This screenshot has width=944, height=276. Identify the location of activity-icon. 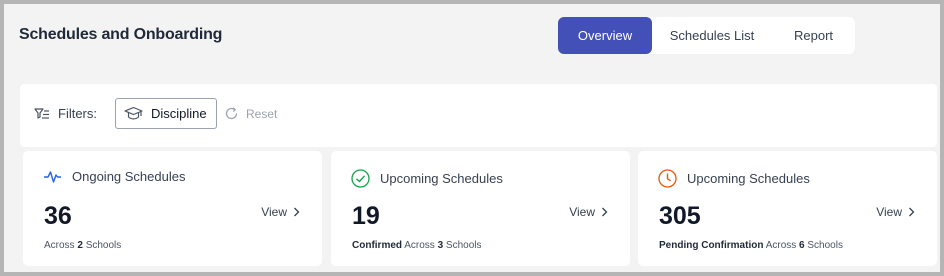
(52, 177).